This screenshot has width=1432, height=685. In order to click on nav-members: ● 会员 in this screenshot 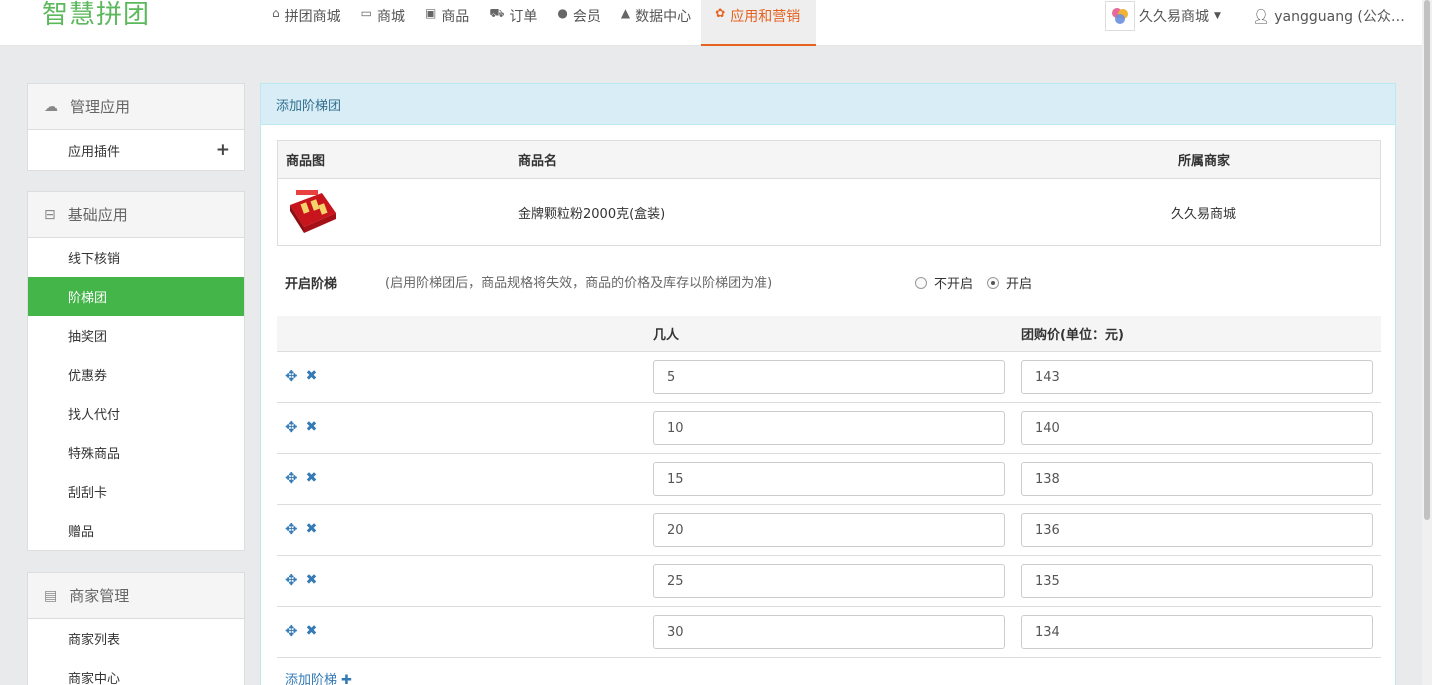, I will do `click(578, 23)`.